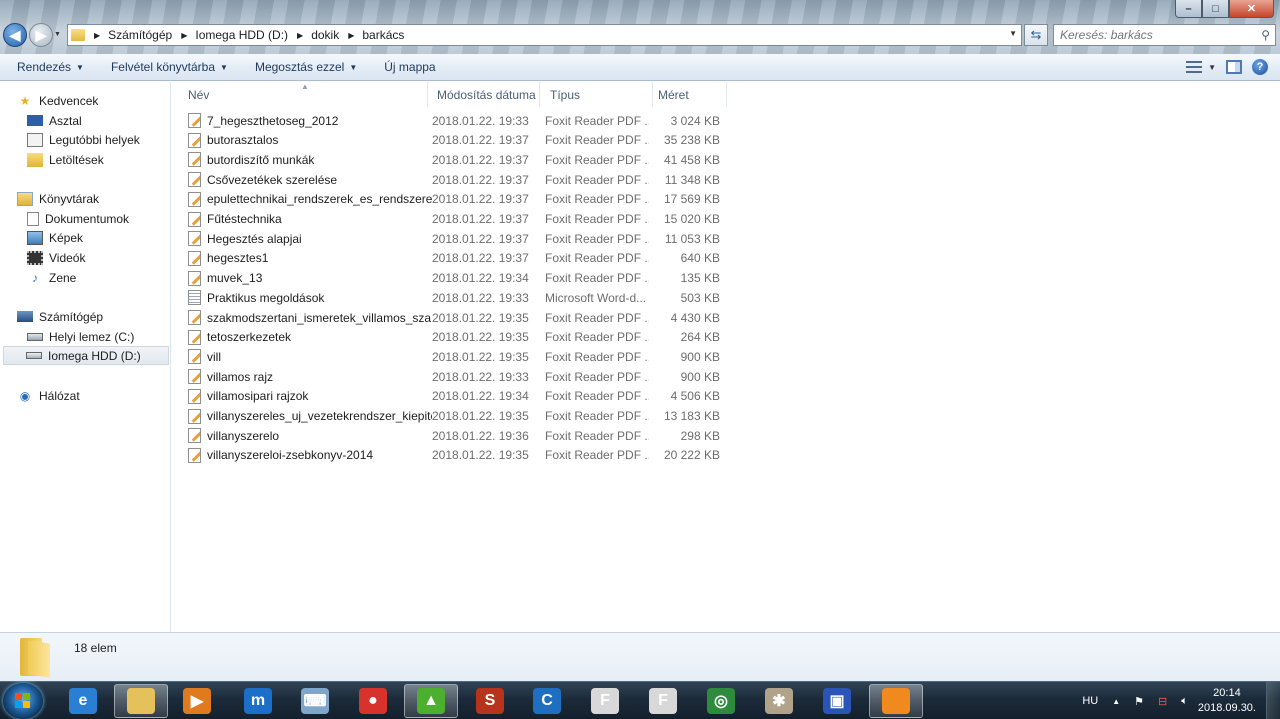 The image size is (1280, 719). I want to click on help-icon: ?, so click(1260, 67).